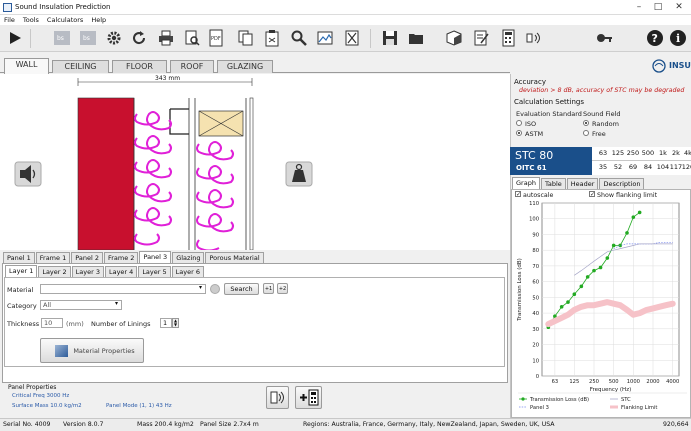 Image resolution: width=691 pixels, height=431 pixels. What do you see at coordinates (166, 38) in the screenshot?
I see `print-icon` at bounding box center [166, 38].